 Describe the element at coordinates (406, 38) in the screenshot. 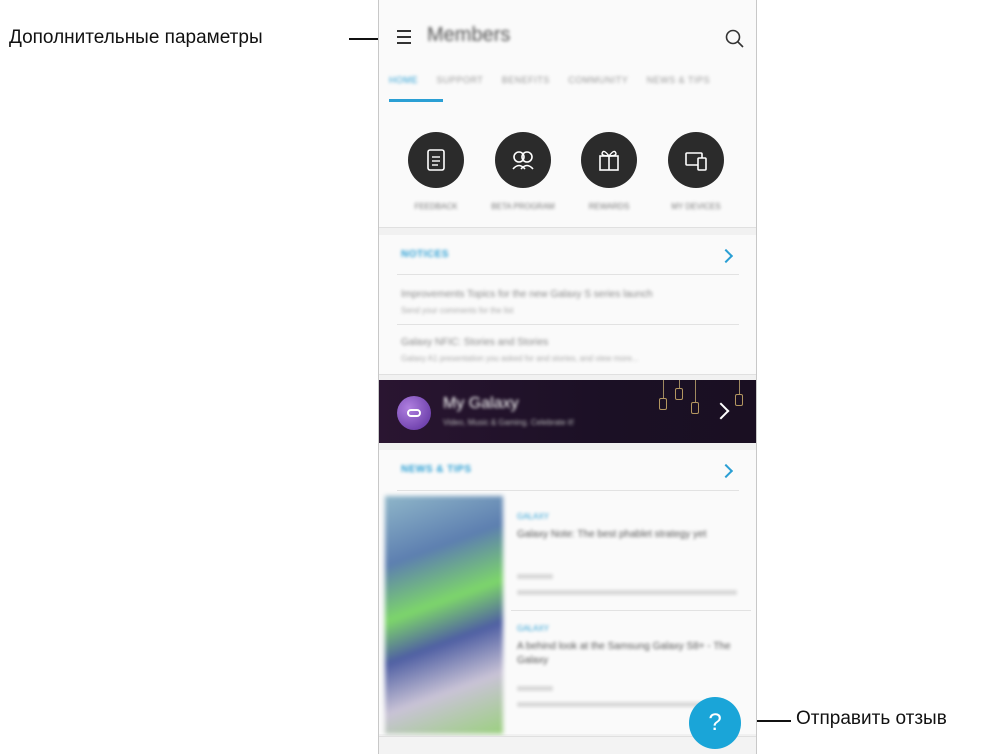

I see `menu-icon` at that location.